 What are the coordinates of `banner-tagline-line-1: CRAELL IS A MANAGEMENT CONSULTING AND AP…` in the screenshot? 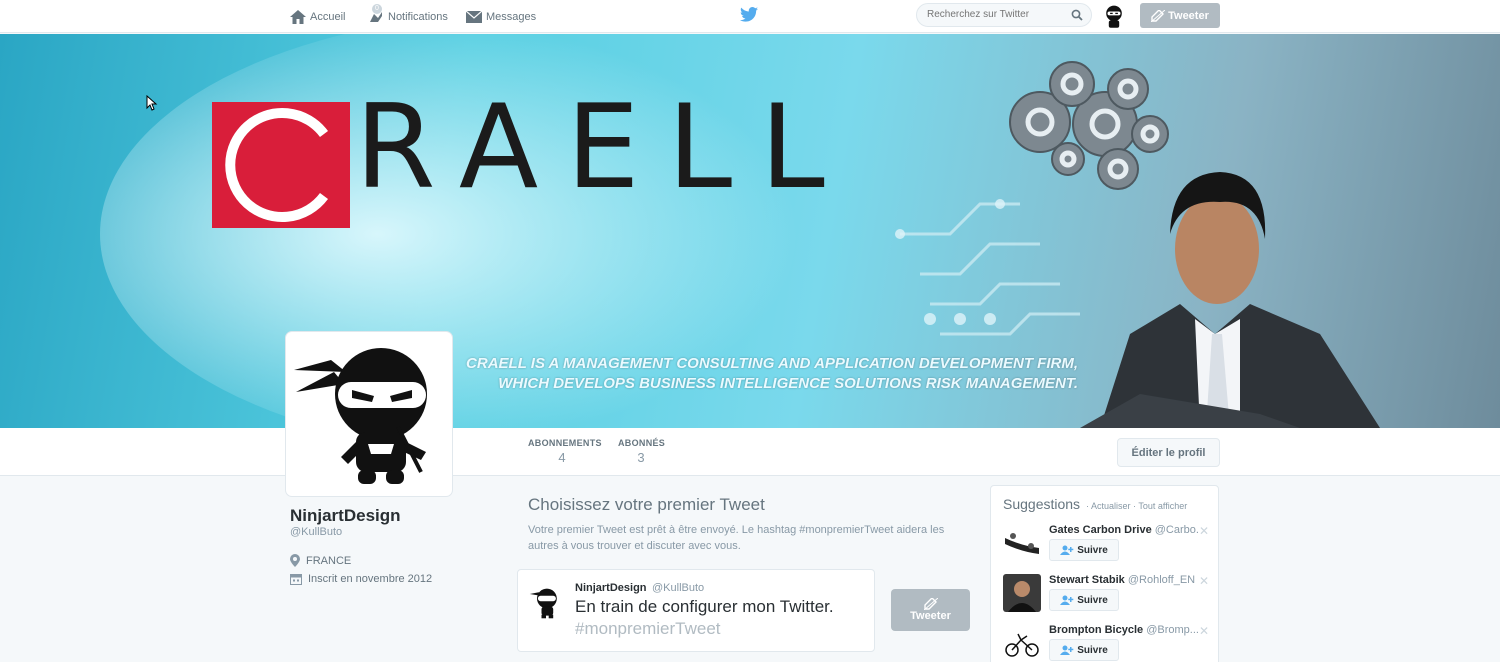 It's located at (772, 363).